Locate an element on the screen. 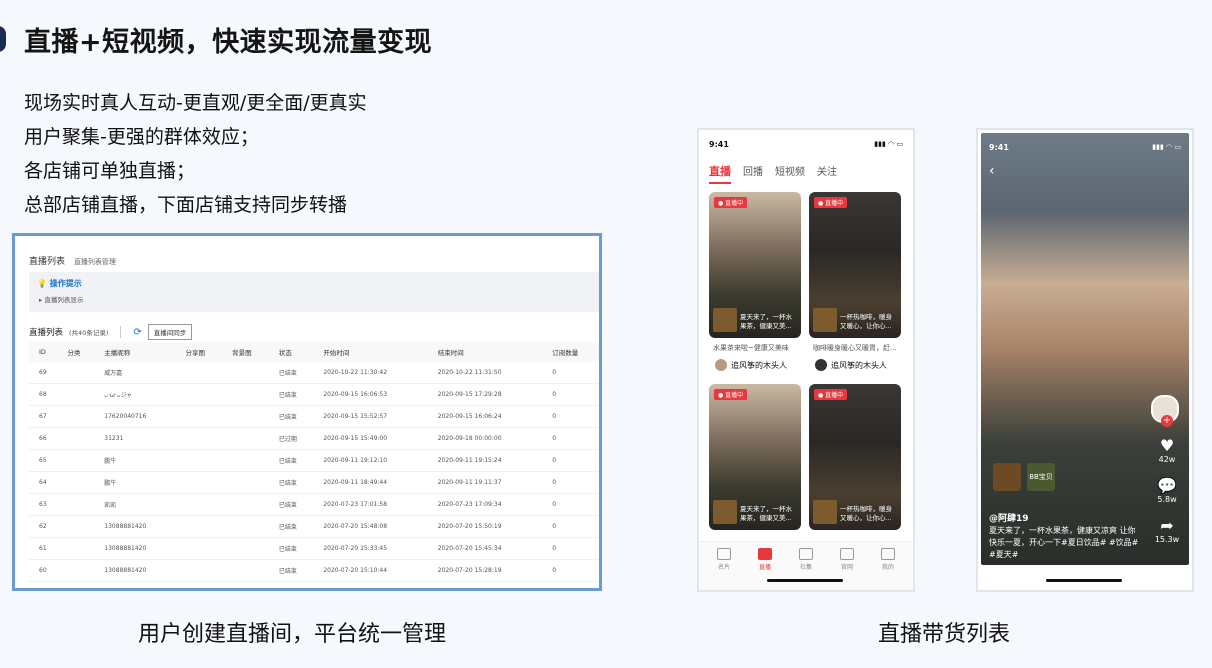  username: @阿肆19 is located at coordinates (1009, 517).